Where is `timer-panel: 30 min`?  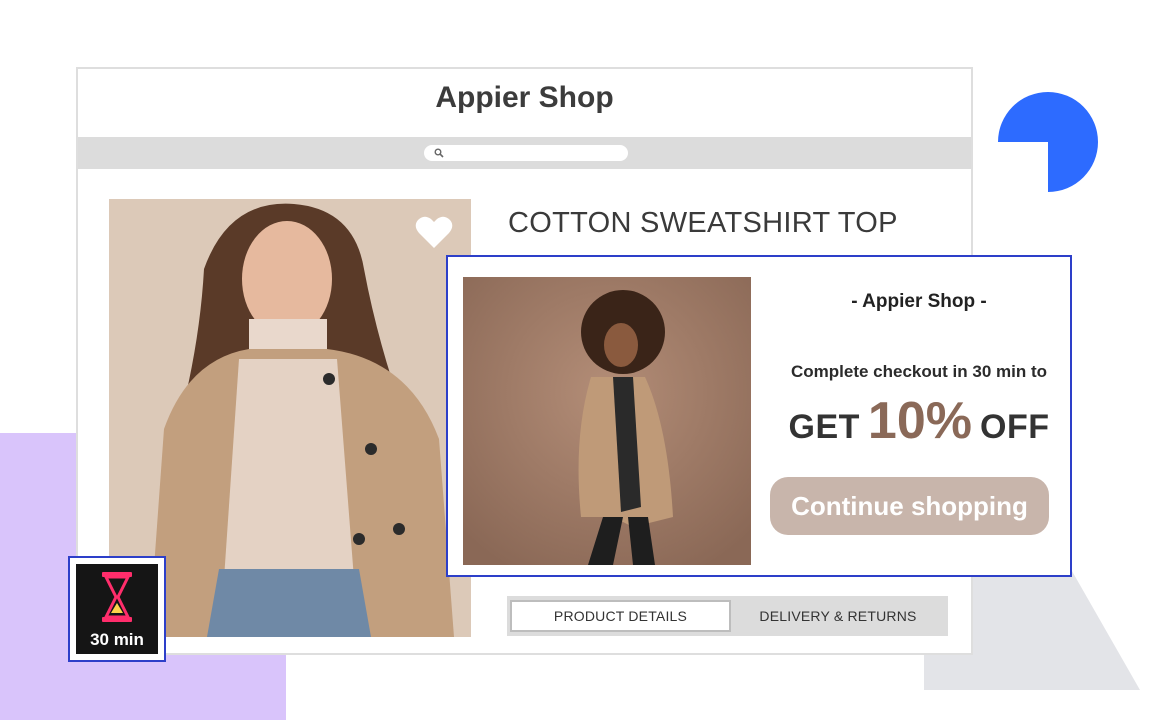
timer-panel: 30 min is located at coordinates (117, 609).